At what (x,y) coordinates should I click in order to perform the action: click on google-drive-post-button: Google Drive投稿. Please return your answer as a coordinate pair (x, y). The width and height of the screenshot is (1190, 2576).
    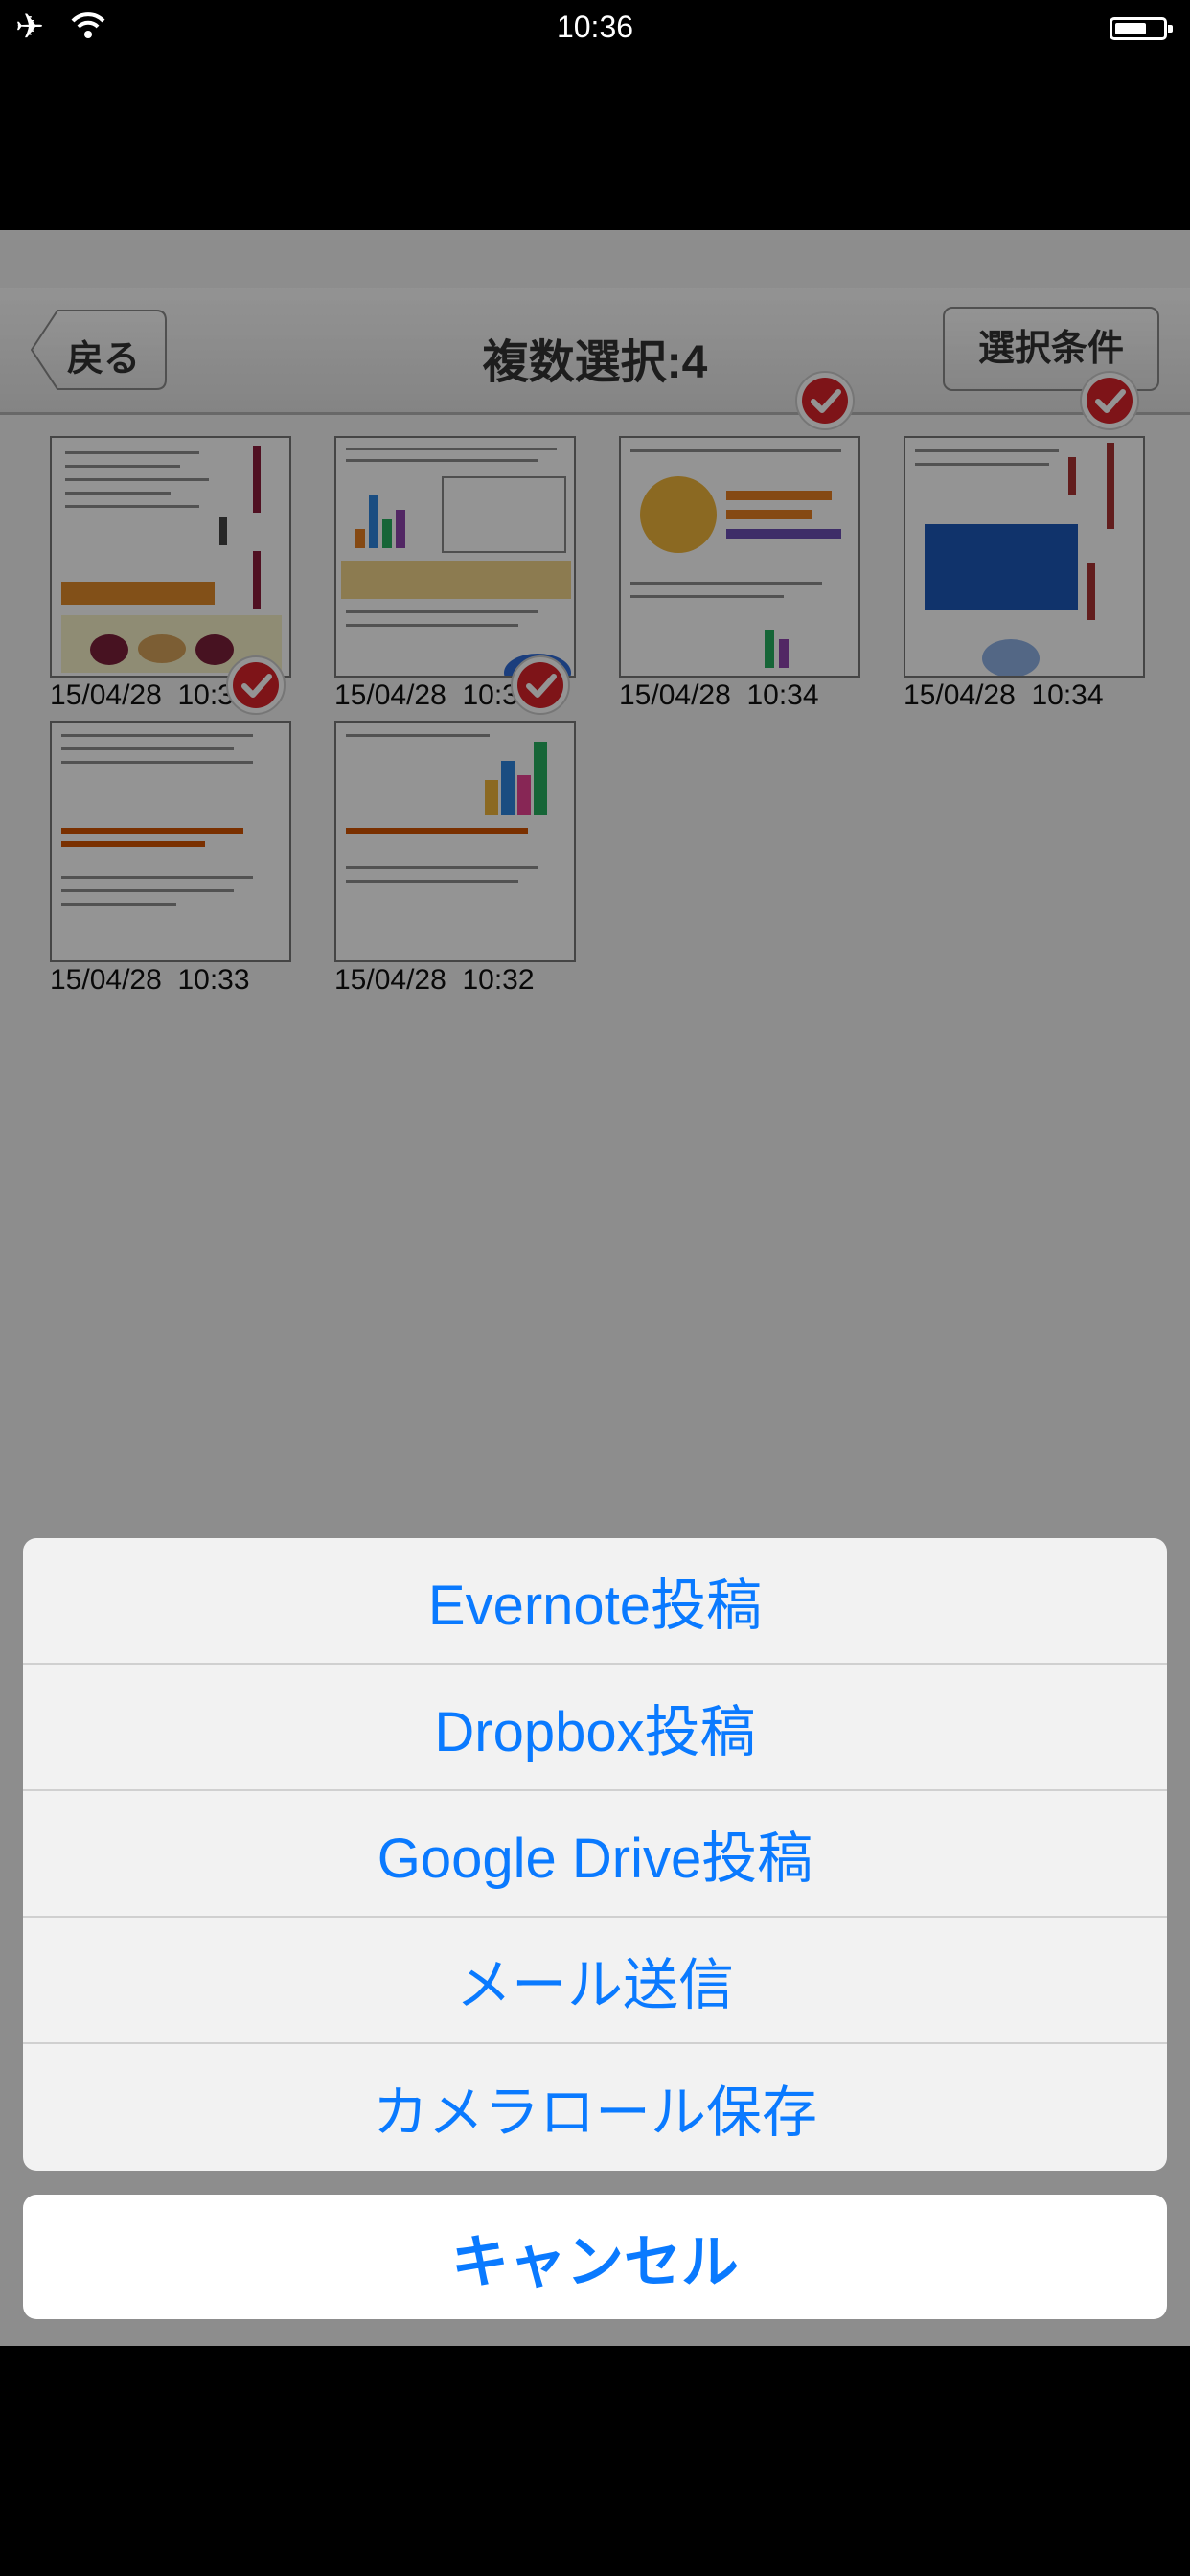
    Looking at the image, I should click on (595, 1855).